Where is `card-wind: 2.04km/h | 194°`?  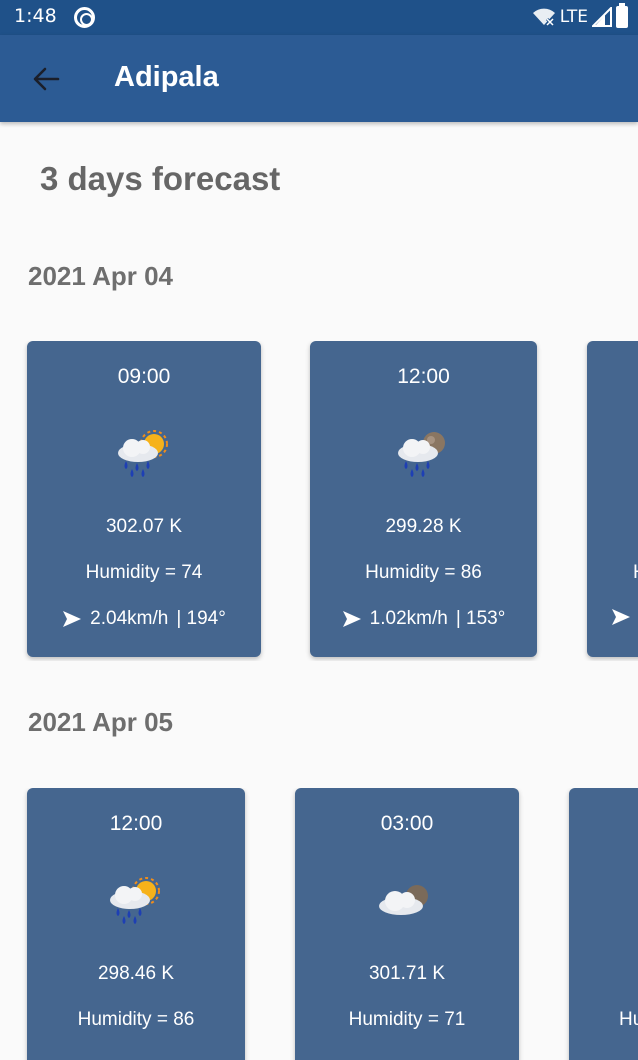
card-wind: 2.04km/h | 194° is located at coordinates (144, 619).